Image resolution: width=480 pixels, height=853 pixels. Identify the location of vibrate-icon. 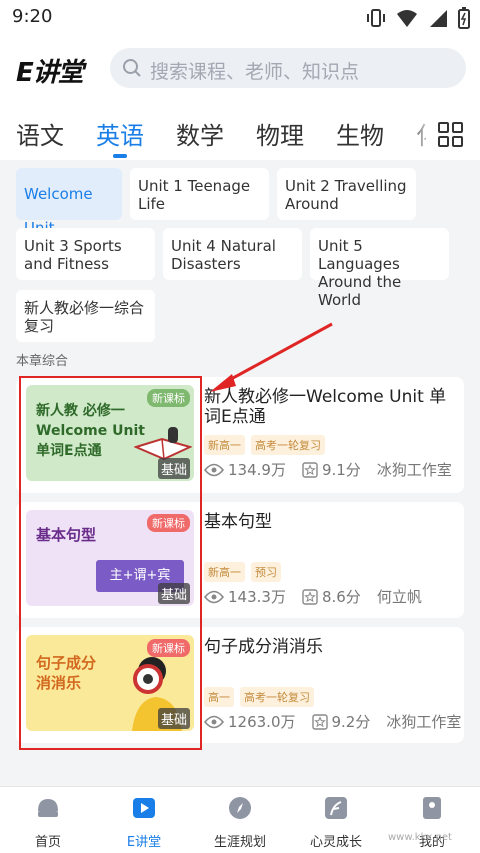
(376, 18).